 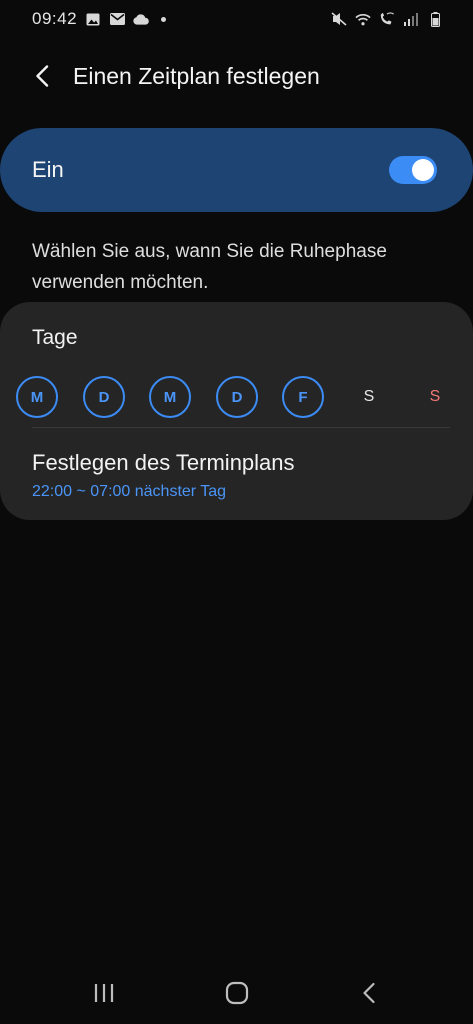 What do you see at coordinates (55, 337) in the screenshot?
I see `days-section-title: Tage` at bounding box center [55, 337].